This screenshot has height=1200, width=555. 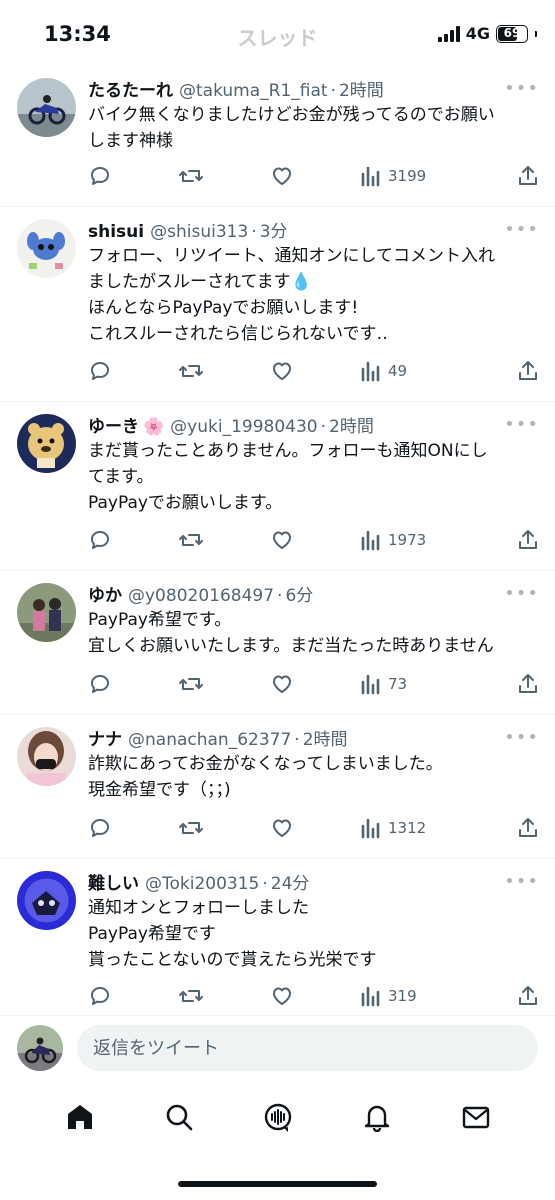 What do you see at coordinates (40, 1048) in the screenshot?
I see `my-avatar` at bounding box center [40, 1048].